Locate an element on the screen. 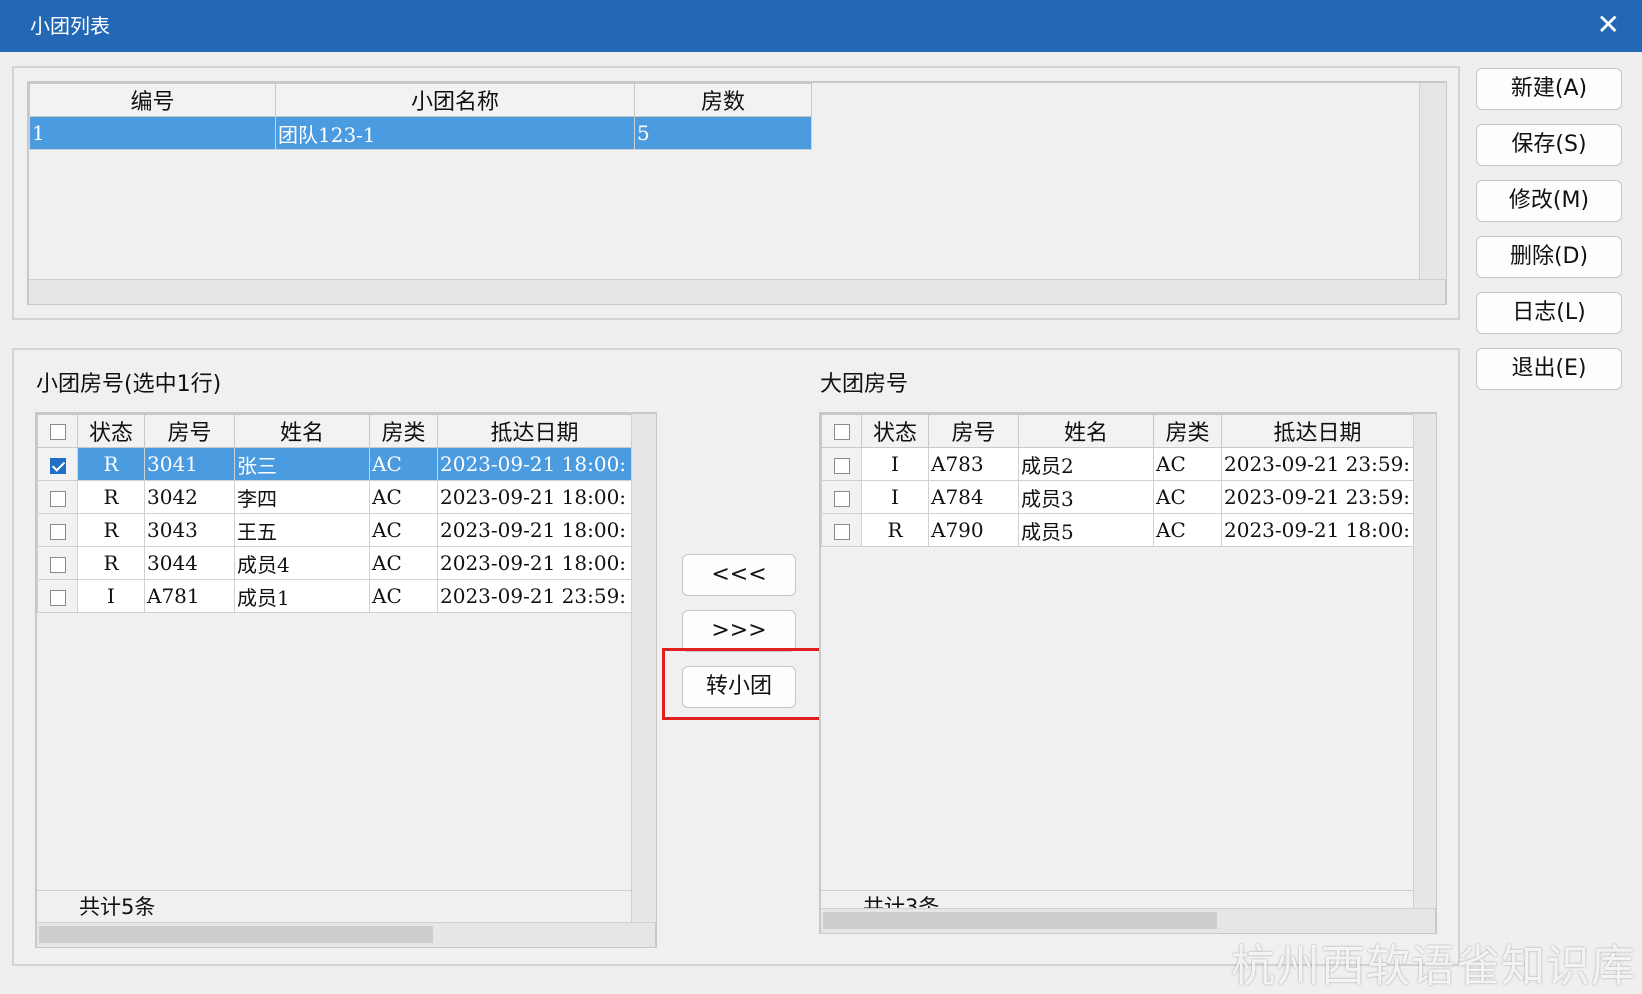  save-button: 保存(S) is located at coordinates (1549, 145).